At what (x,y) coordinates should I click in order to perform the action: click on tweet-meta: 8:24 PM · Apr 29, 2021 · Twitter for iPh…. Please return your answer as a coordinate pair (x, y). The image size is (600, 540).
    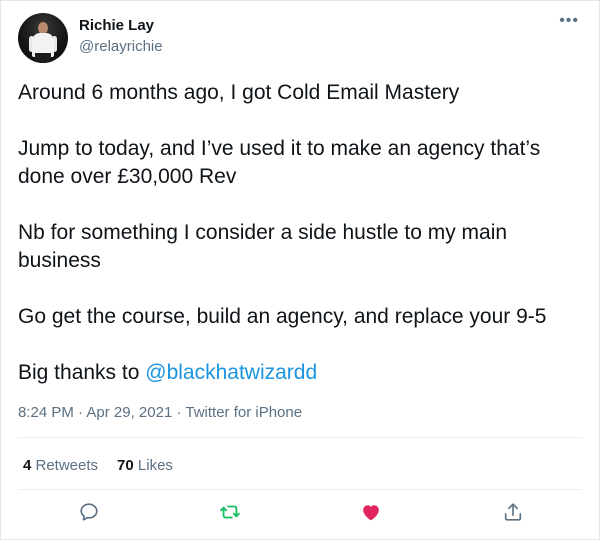
    Looking at the image, I should click on (160, 413).